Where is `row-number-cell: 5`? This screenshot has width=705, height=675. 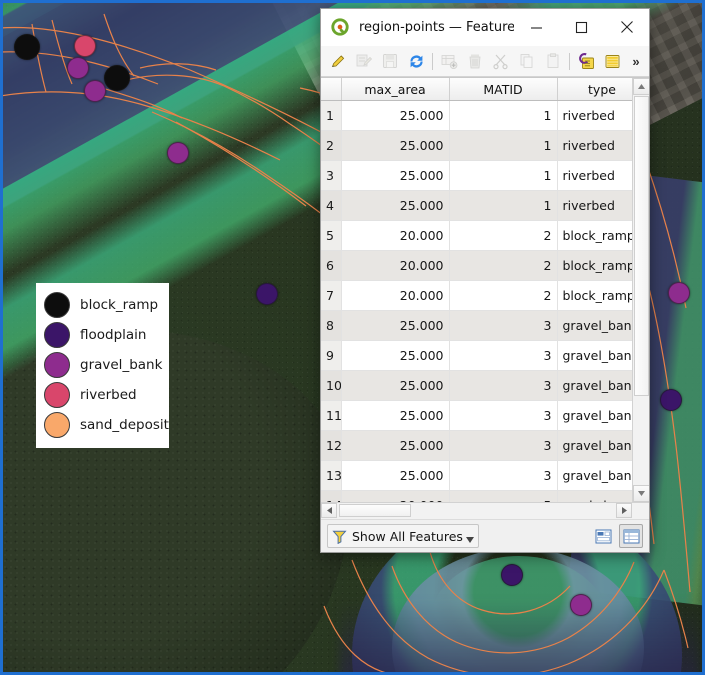
row-number-cell: 5 is located at coordinates (331, 235).